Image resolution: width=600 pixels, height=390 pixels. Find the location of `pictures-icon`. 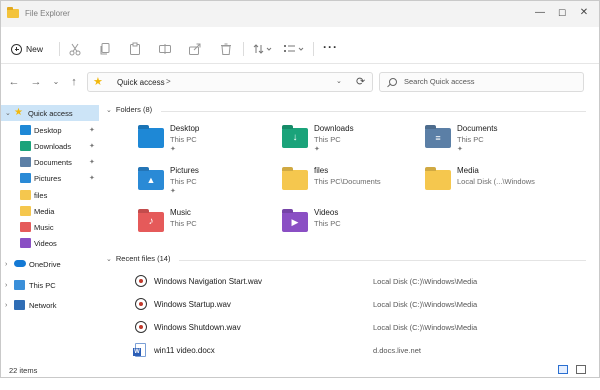

pictures-icon is located at coordinates (25, 178).